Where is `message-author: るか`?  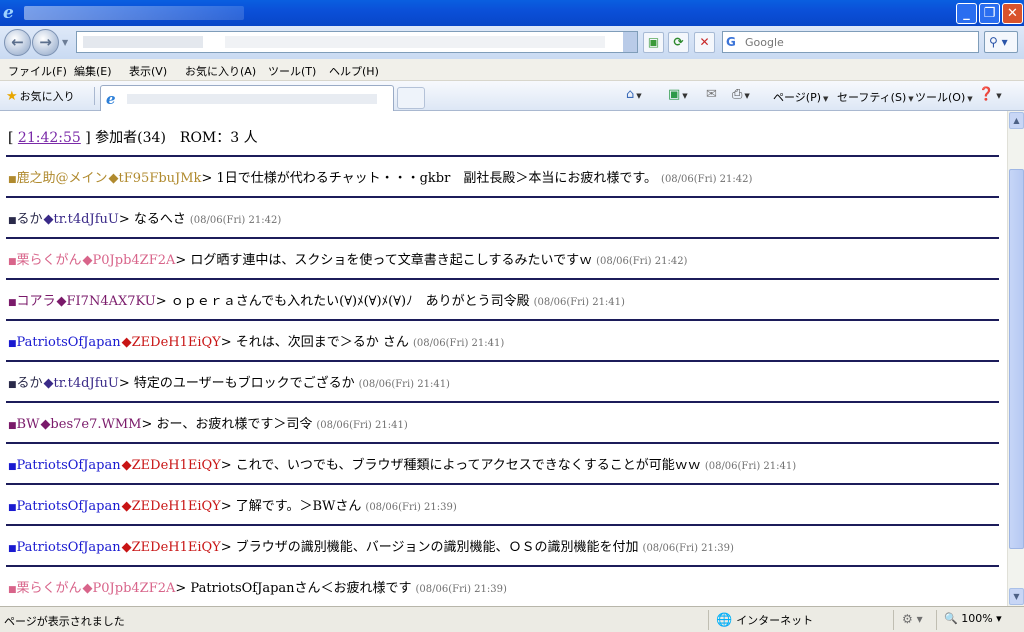
message-author: るか is located at coordinates (29, 219).